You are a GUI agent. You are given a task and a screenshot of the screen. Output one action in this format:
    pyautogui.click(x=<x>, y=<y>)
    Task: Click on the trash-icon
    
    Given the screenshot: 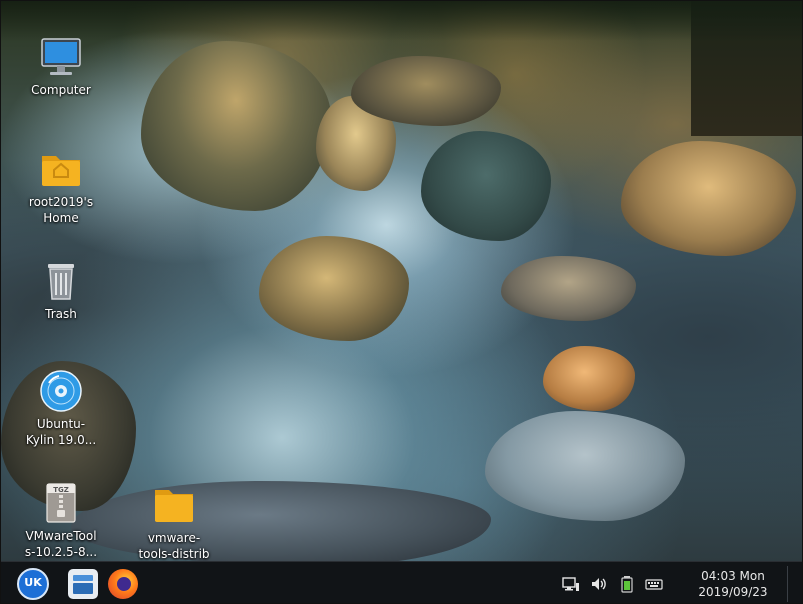 What is the action you would take?
    pyautogui.click(x=61, y=281)
    